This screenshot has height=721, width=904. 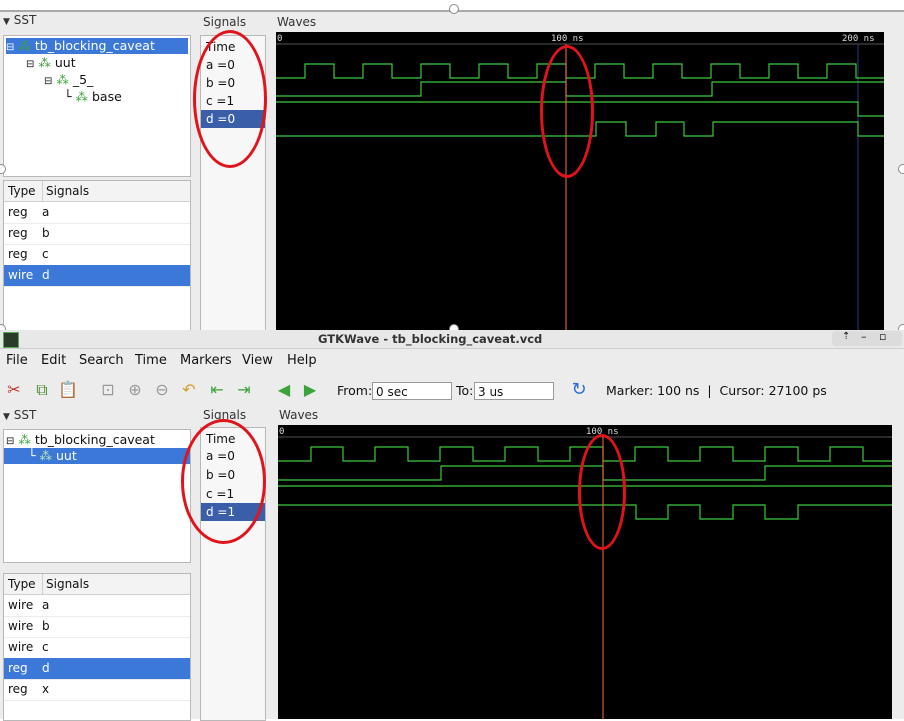 What do you see at coordinates (101, 360) in the screenshot?
I see `menu-search: Search` at bounding box center [101, 360].